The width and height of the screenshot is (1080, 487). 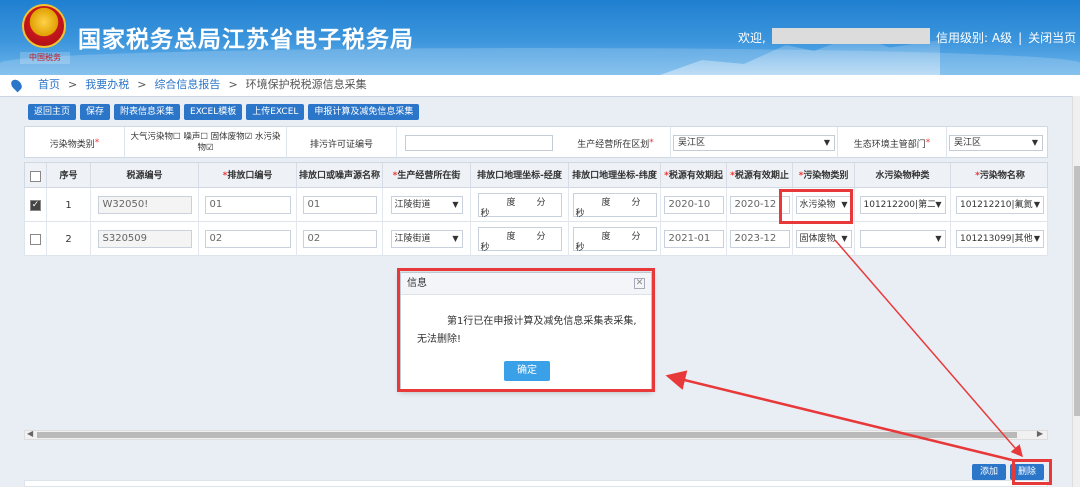 I want to click on pollutant-type-select: 固体废物 ▼, so click(x=823, y=239).